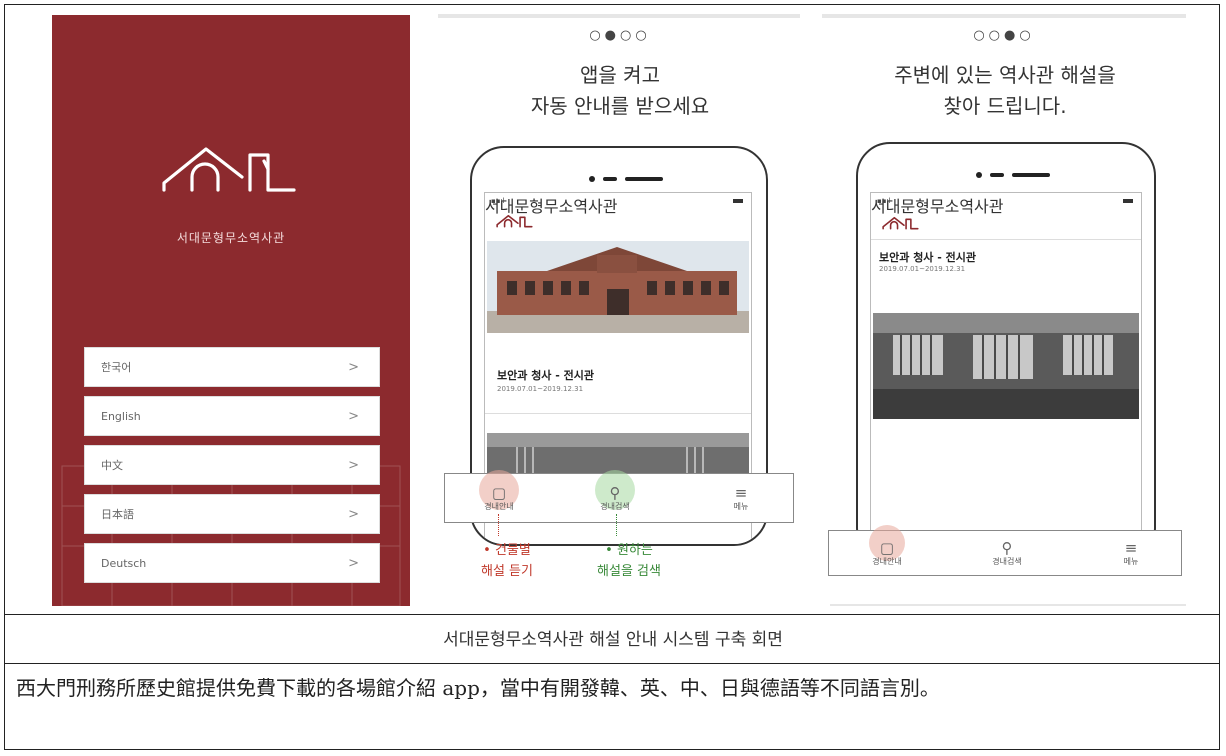 Image resolution: width=1226 pixels, height=756 pixels. Describe the element at coordinates (629, 561) in the screenshot. I see `callout-search: • 원하는 해설을 검색` at that location.